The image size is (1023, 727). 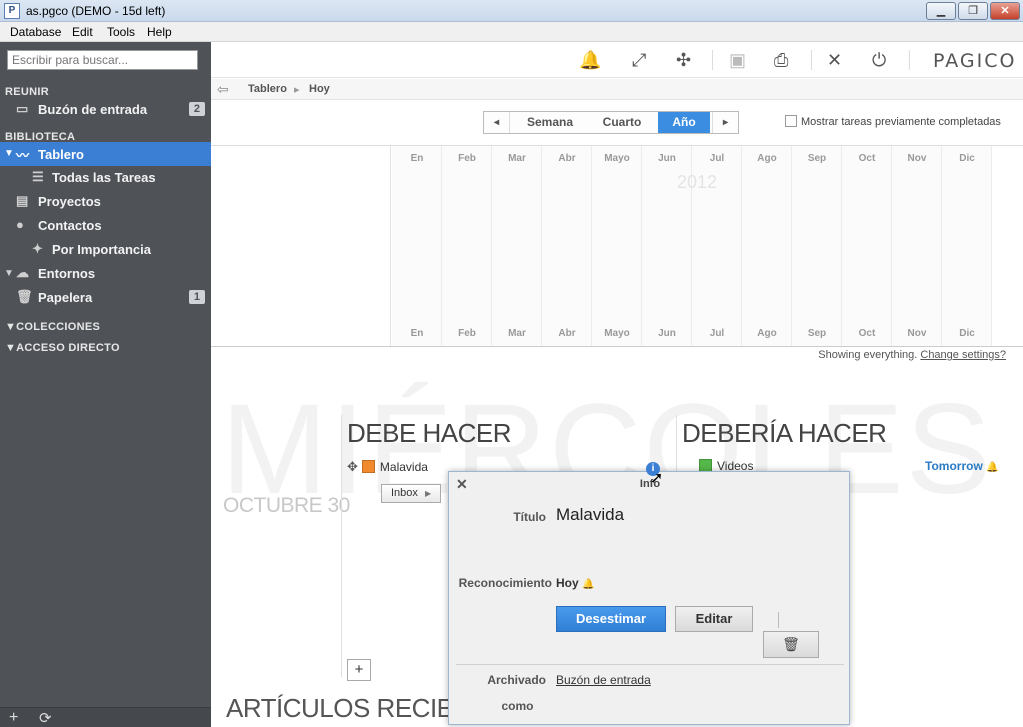 What do you see at coordinates (639, 60) in the screenshot?
I see `expand-icon: ⤢` at bounding box center [639, 60].